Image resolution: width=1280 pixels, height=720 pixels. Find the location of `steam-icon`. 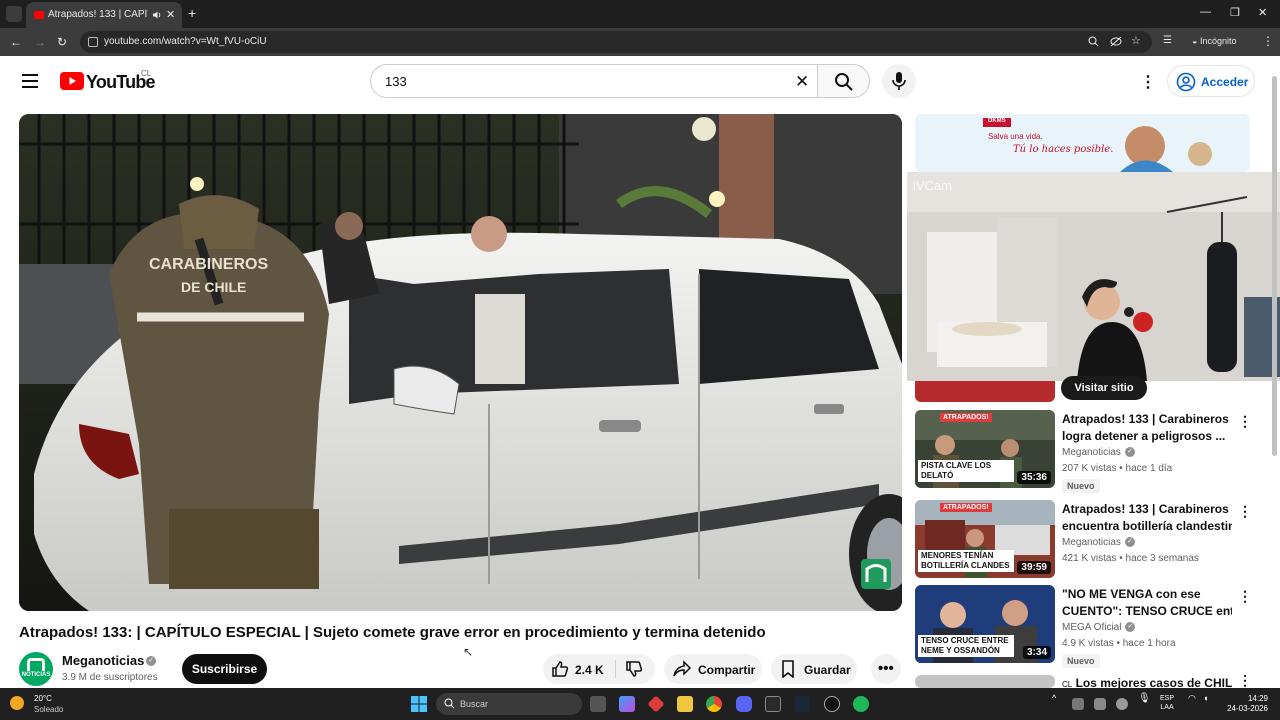

steam-icon is located at coordinates (802, 704).